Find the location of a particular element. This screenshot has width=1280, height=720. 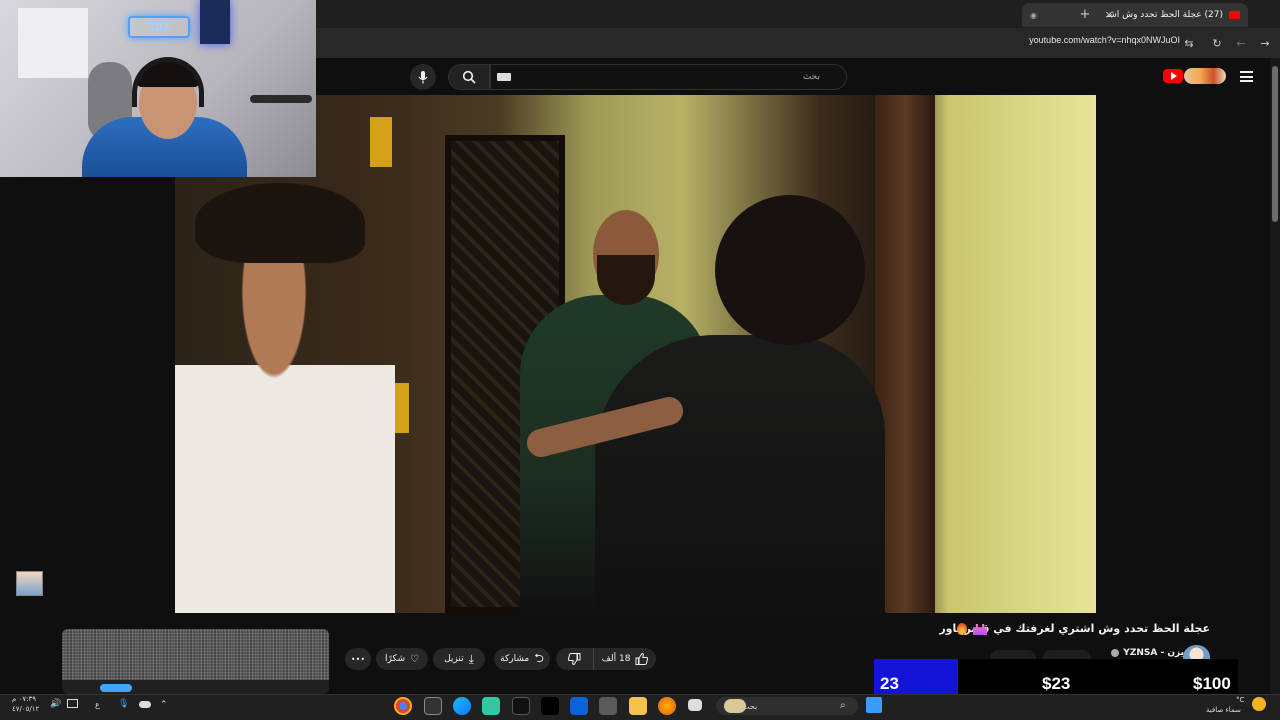

channel-name-text: يزن - YZNSA is located at coordinates (1153, 653).